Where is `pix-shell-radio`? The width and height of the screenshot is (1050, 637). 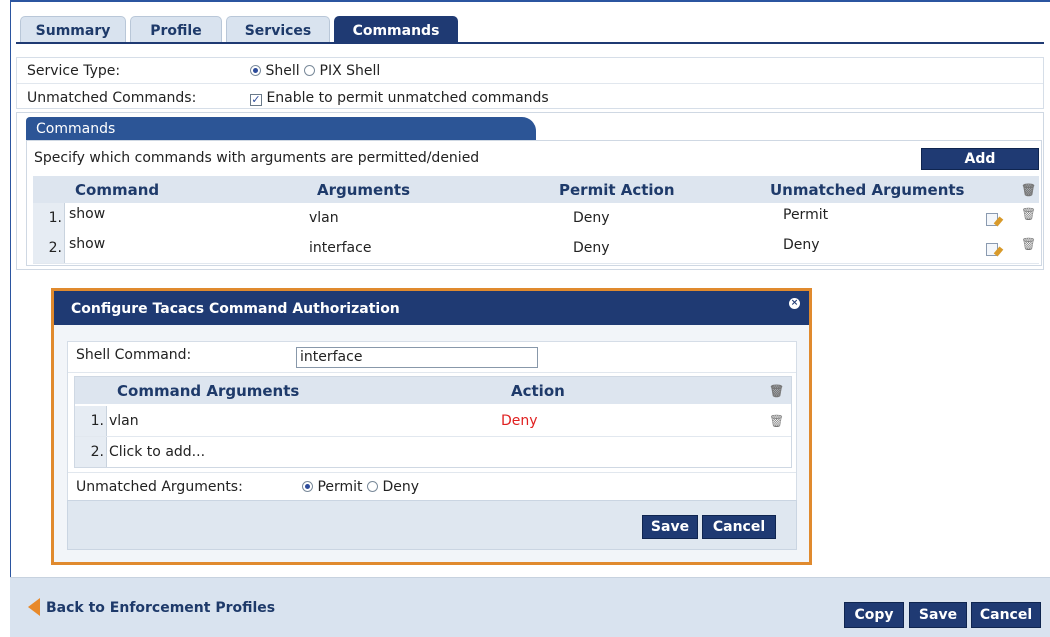
pix-shell-radio is located at coordinates (310, 70).